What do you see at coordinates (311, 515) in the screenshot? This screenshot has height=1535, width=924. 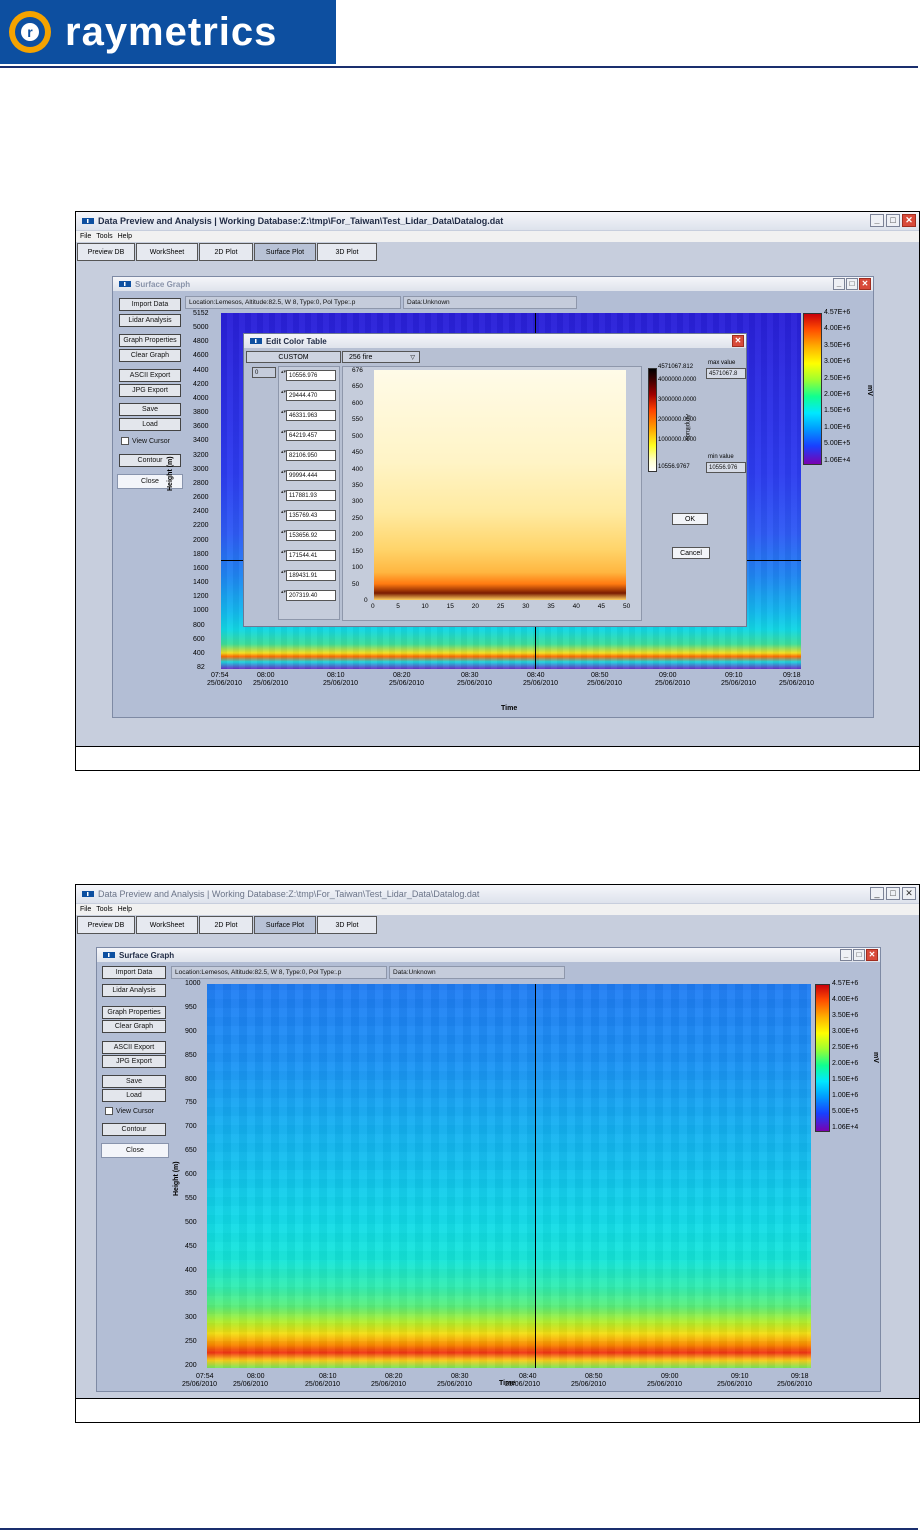 I see `color-value-field: 135769.43` at bounding box center [311, 515].